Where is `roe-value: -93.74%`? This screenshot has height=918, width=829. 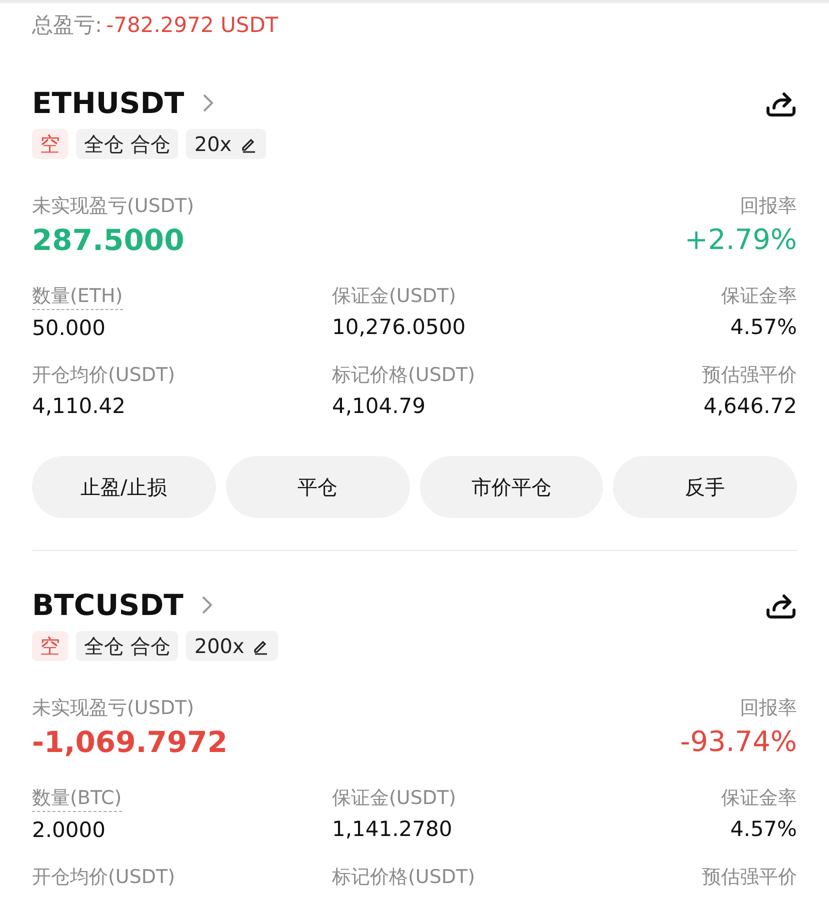 roe-value: -93.74% is located at coordinates (738, 742).